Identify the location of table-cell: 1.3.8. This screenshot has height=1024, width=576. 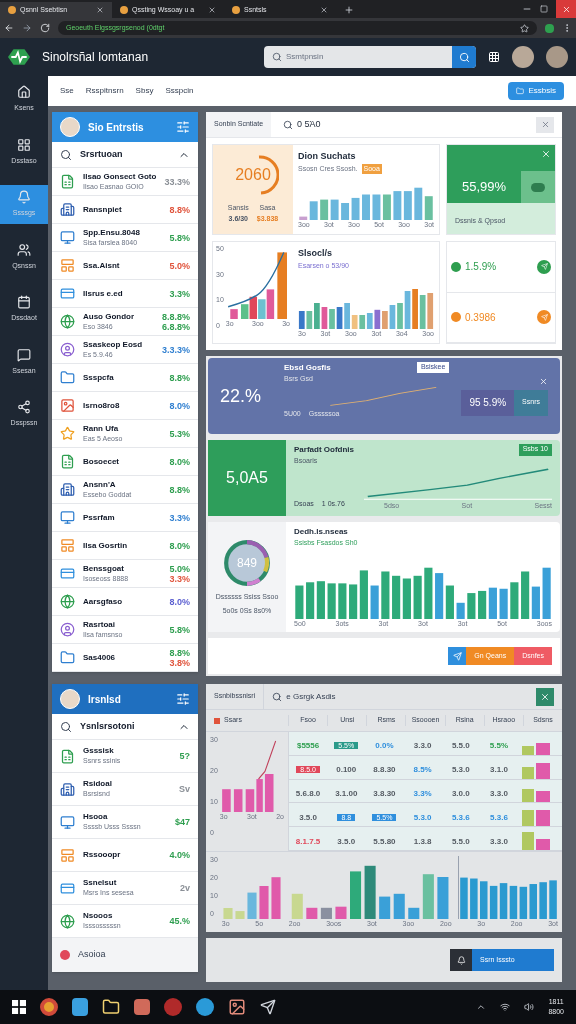
(422, 841).